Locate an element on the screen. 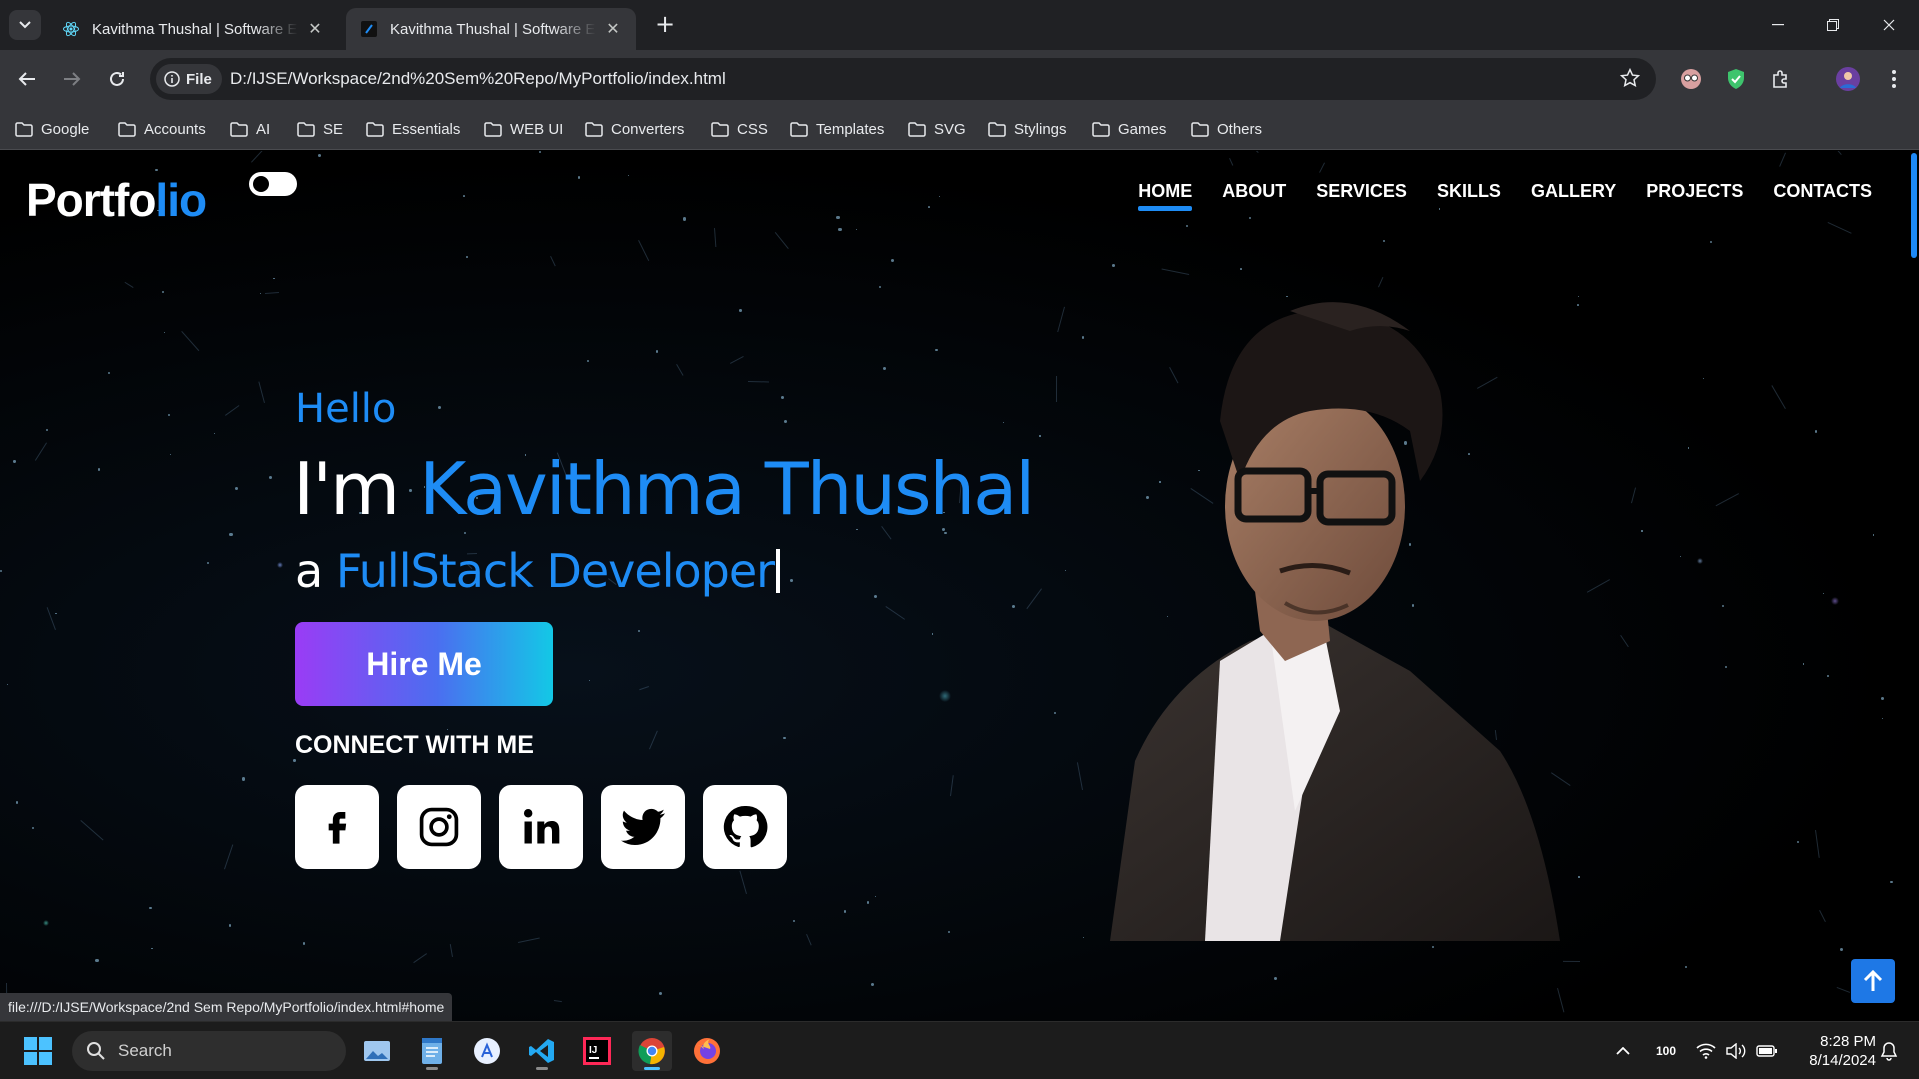 The width and height of the screenshot is (1919, 1079). bookmark-label: Accounts is located at coordinates (175, 129).